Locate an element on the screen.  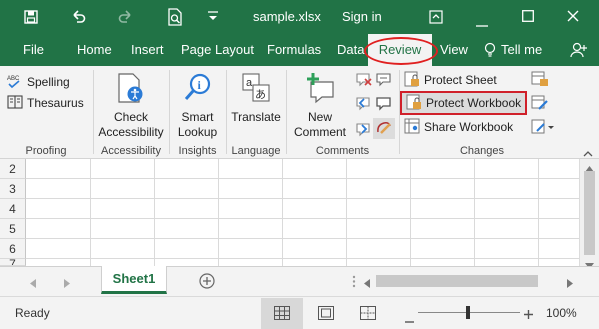
translate-button: aあ Translate is located at coordinates (256, 98).